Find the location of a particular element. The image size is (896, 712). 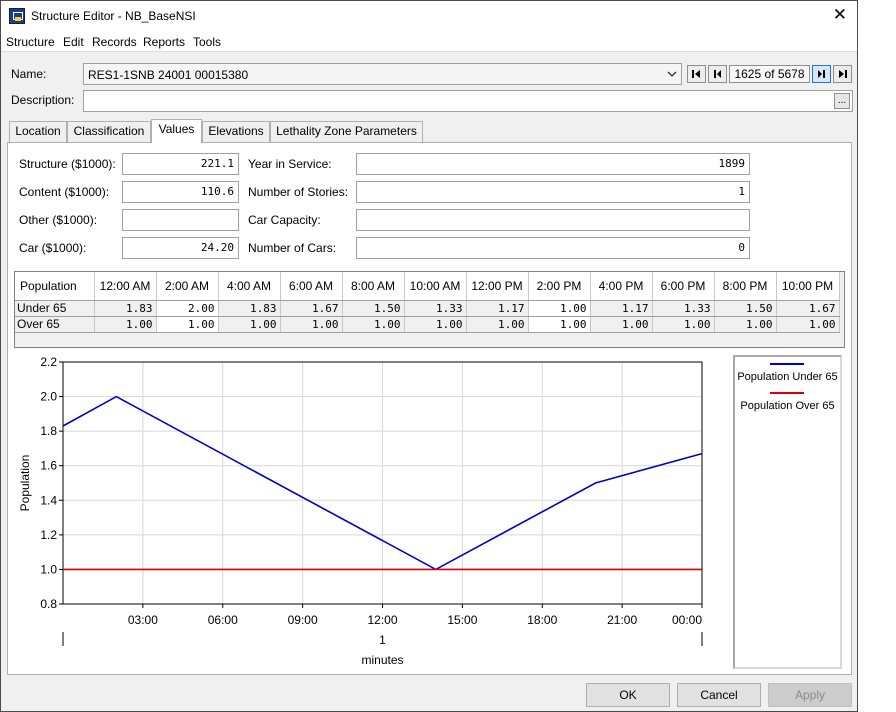

window-title: Structure Editor - NB_BaseNSI is located at coordinates (113, 16).